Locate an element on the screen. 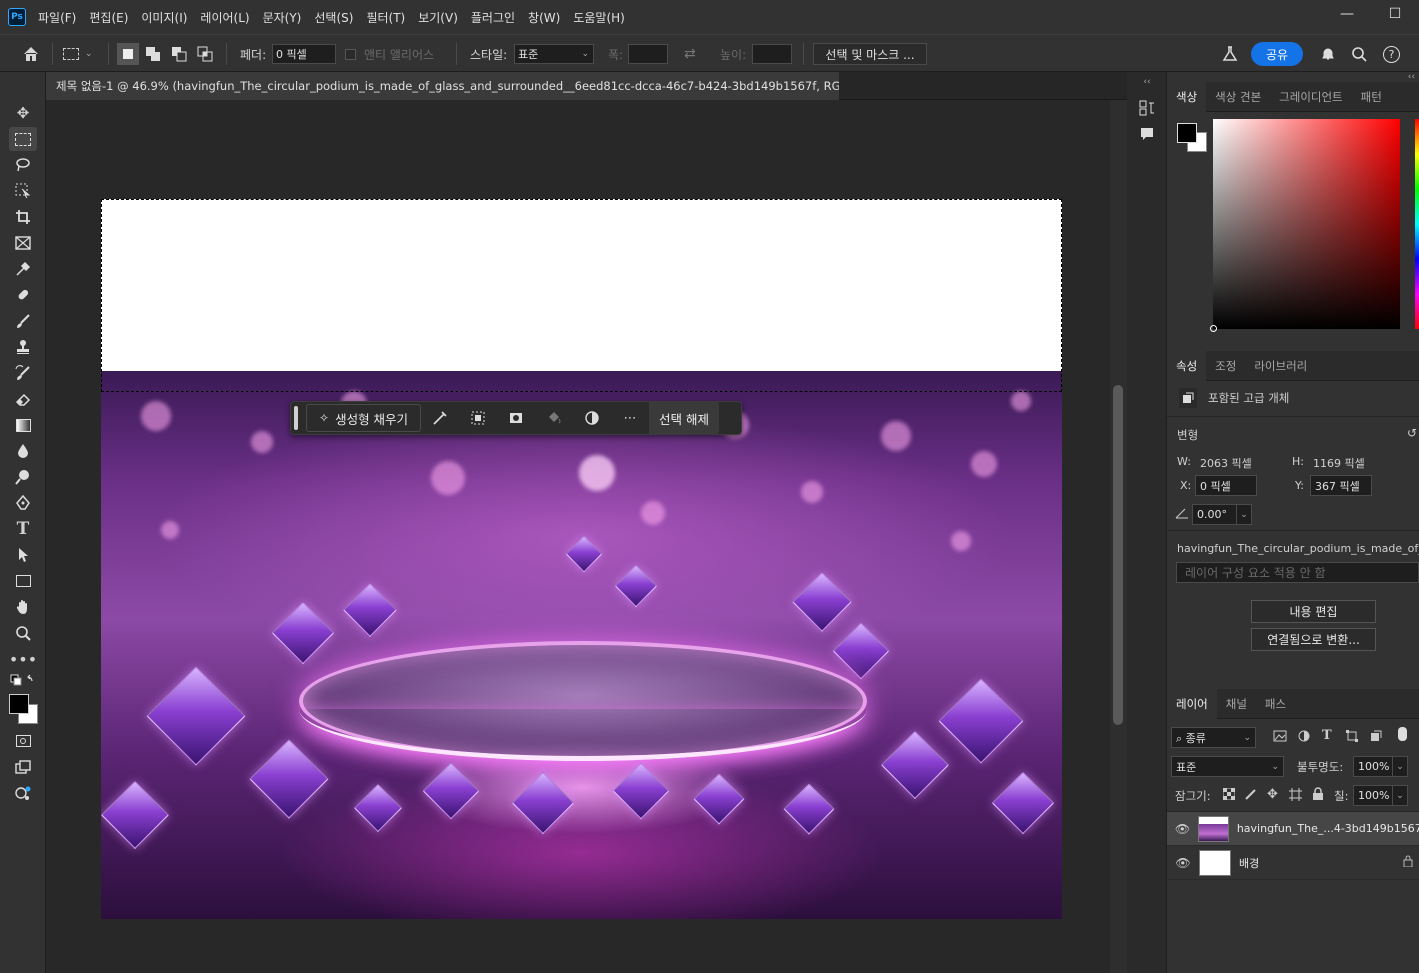 The width and height of the screenshot is (1419, 973). healing-brush-tool-icon is located at coordinates (23, 295).